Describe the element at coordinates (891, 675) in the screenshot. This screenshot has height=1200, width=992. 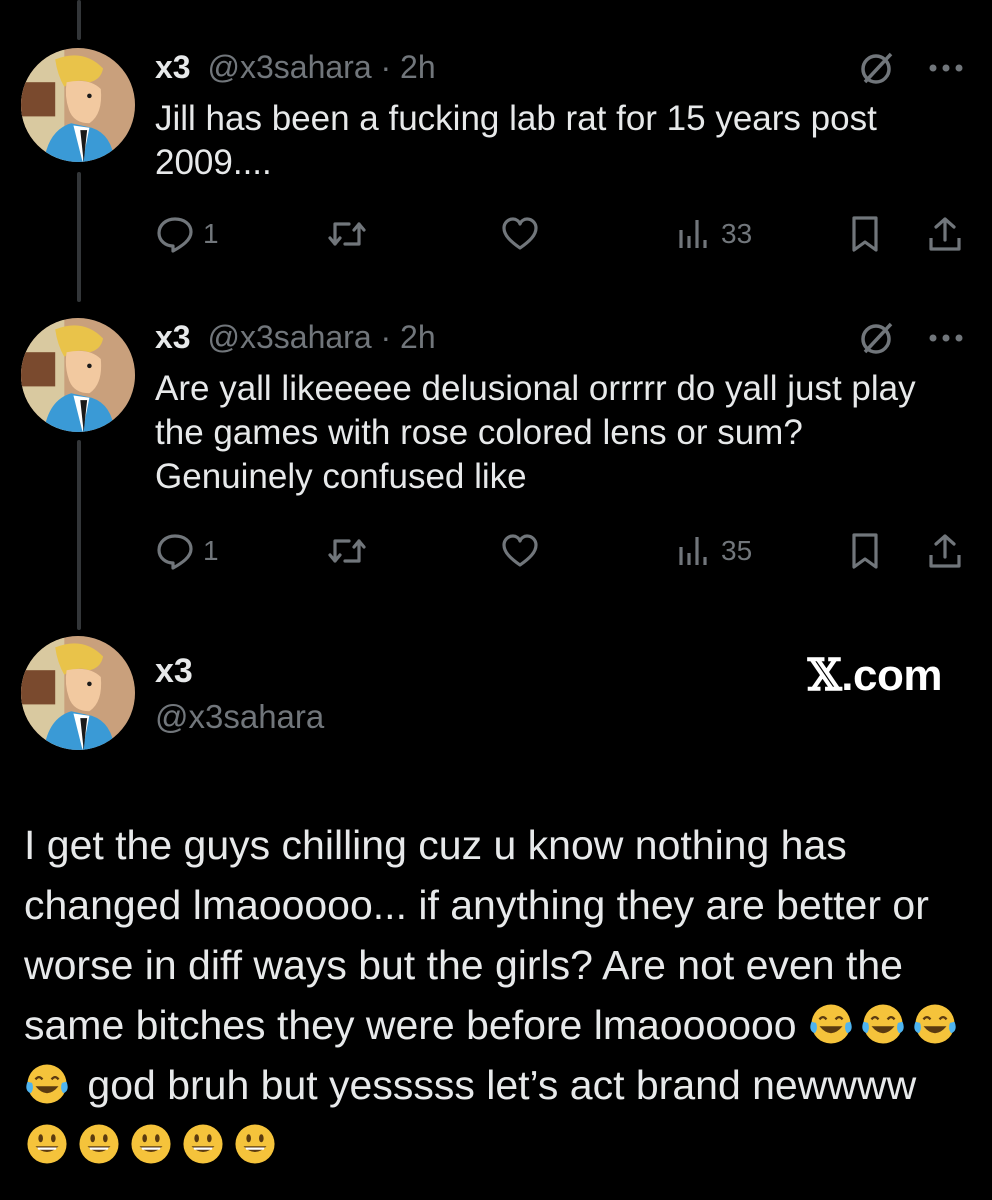
I see `x-logo-text: .com` at that location.